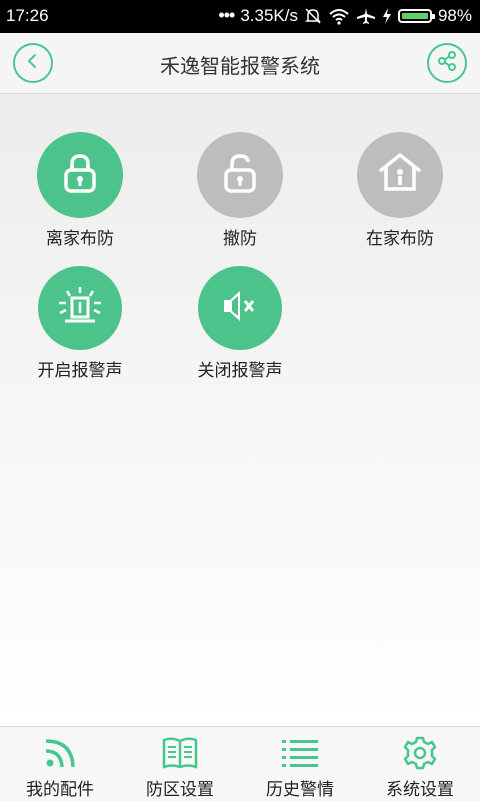 The height and width of the screenshot is (801, 480). I want to click on arm-away-button, so click(80, 175).